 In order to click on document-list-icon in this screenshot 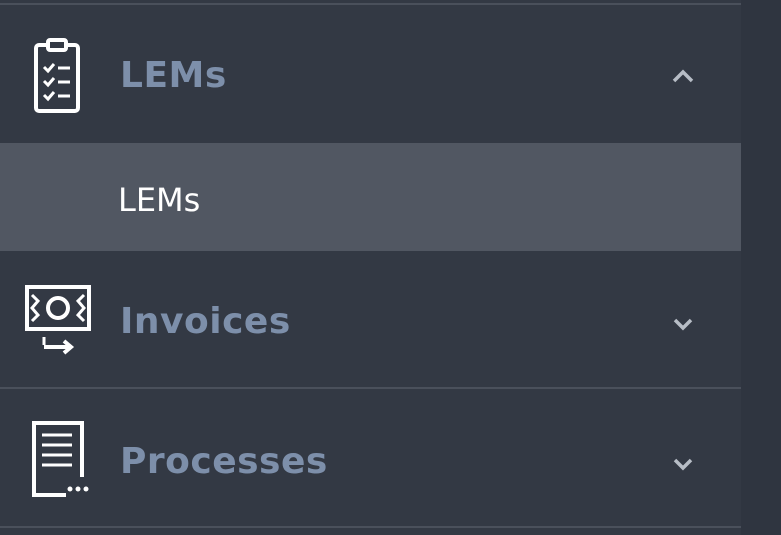, I will do `click(59, 459)`.